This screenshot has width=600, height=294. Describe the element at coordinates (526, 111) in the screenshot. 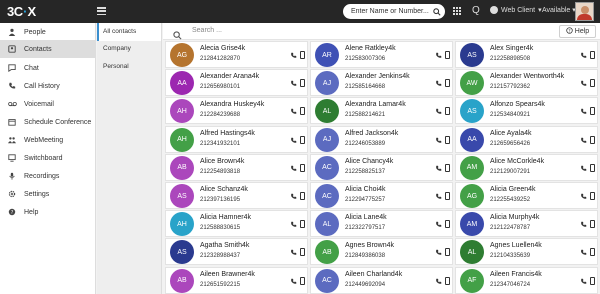

I see `contact-card: AS Alfonzo Spears4k 212534840921` at that location.